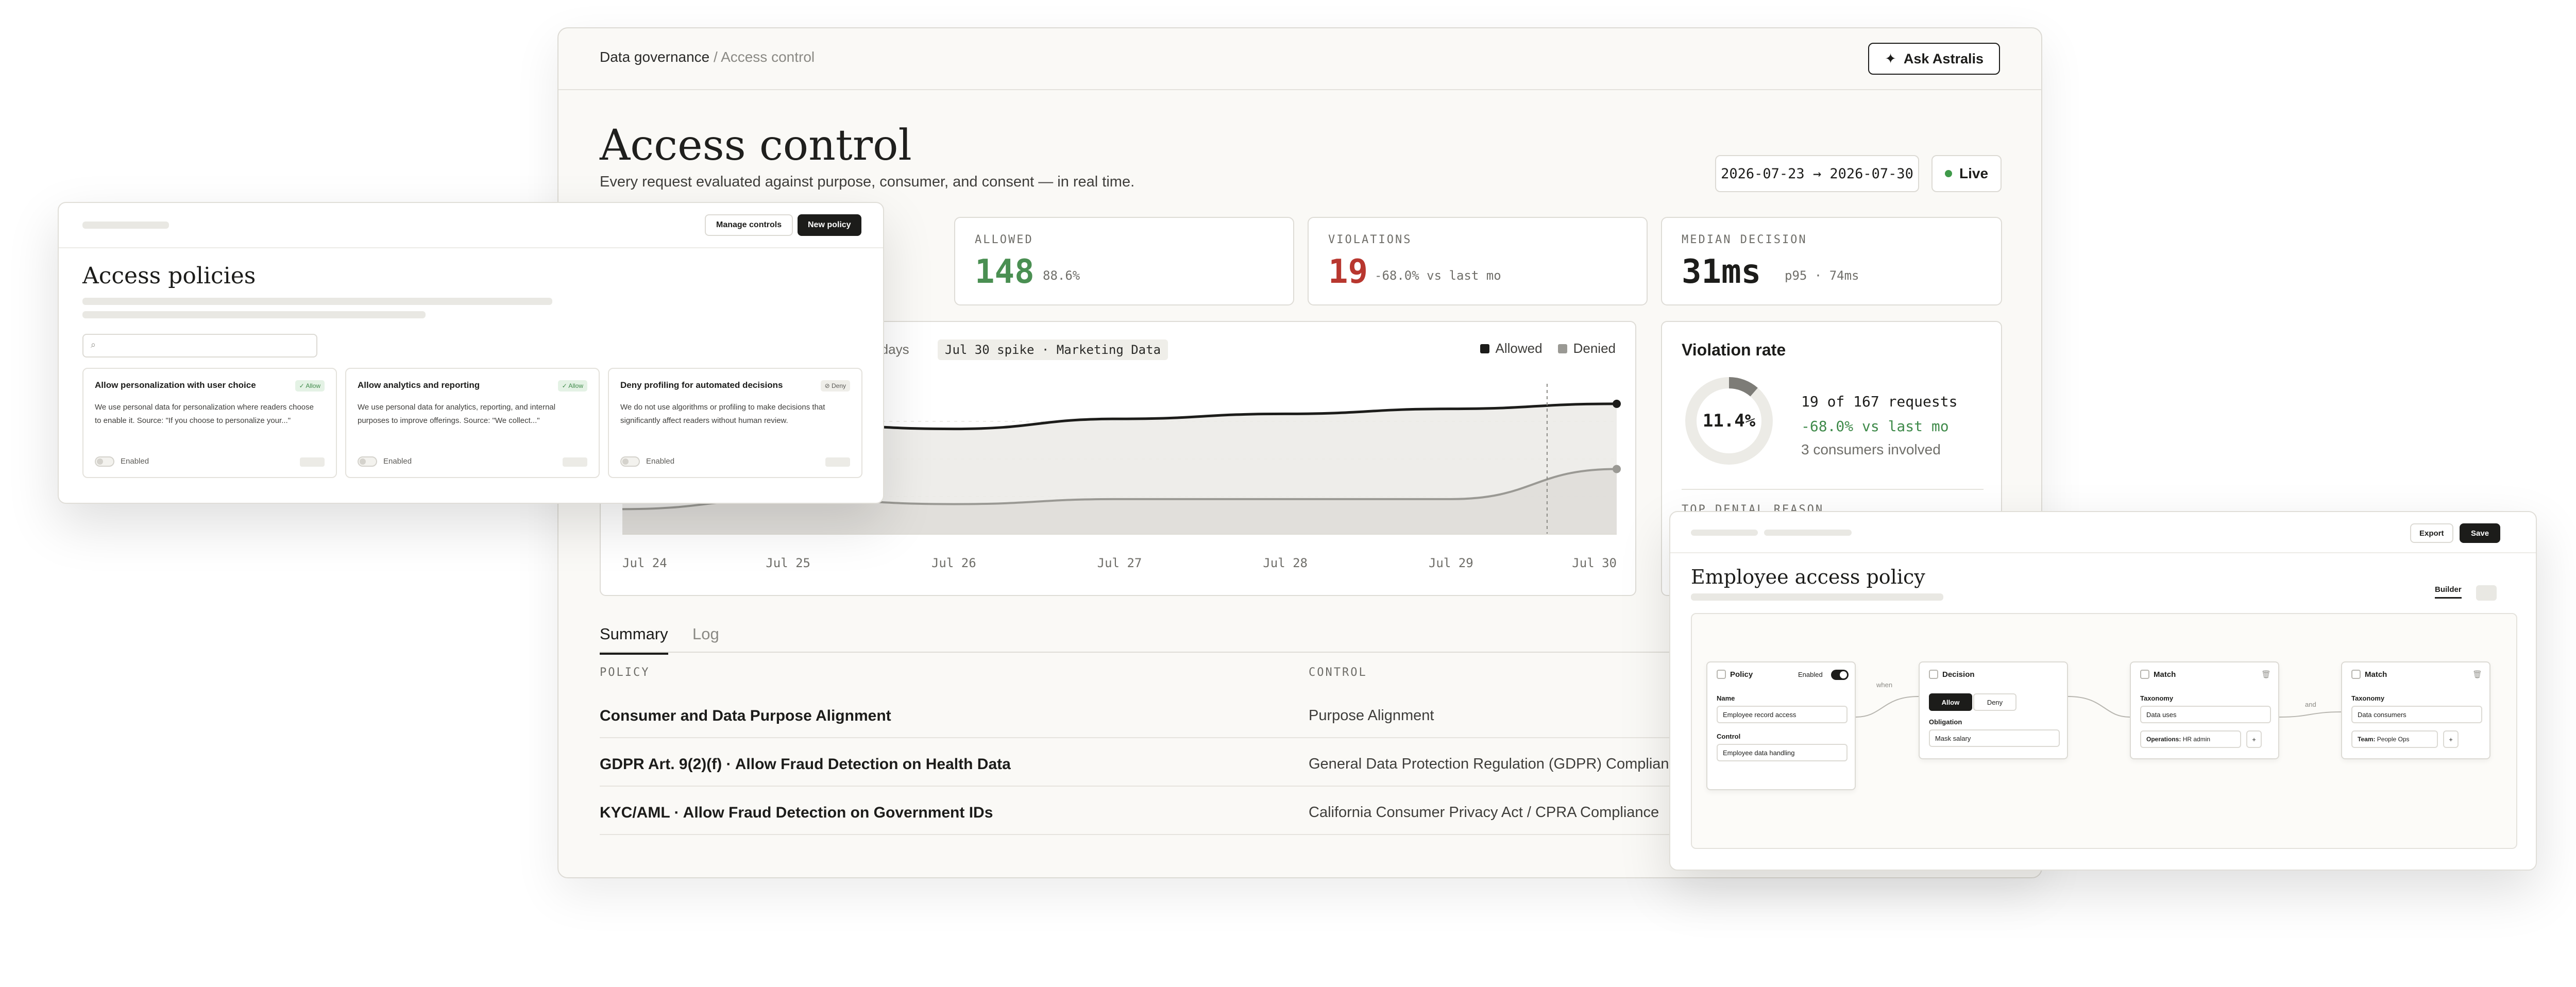  Describe the element at coordinates (705, 639) in the screenshot. I see `tab-log: Log` at that location.